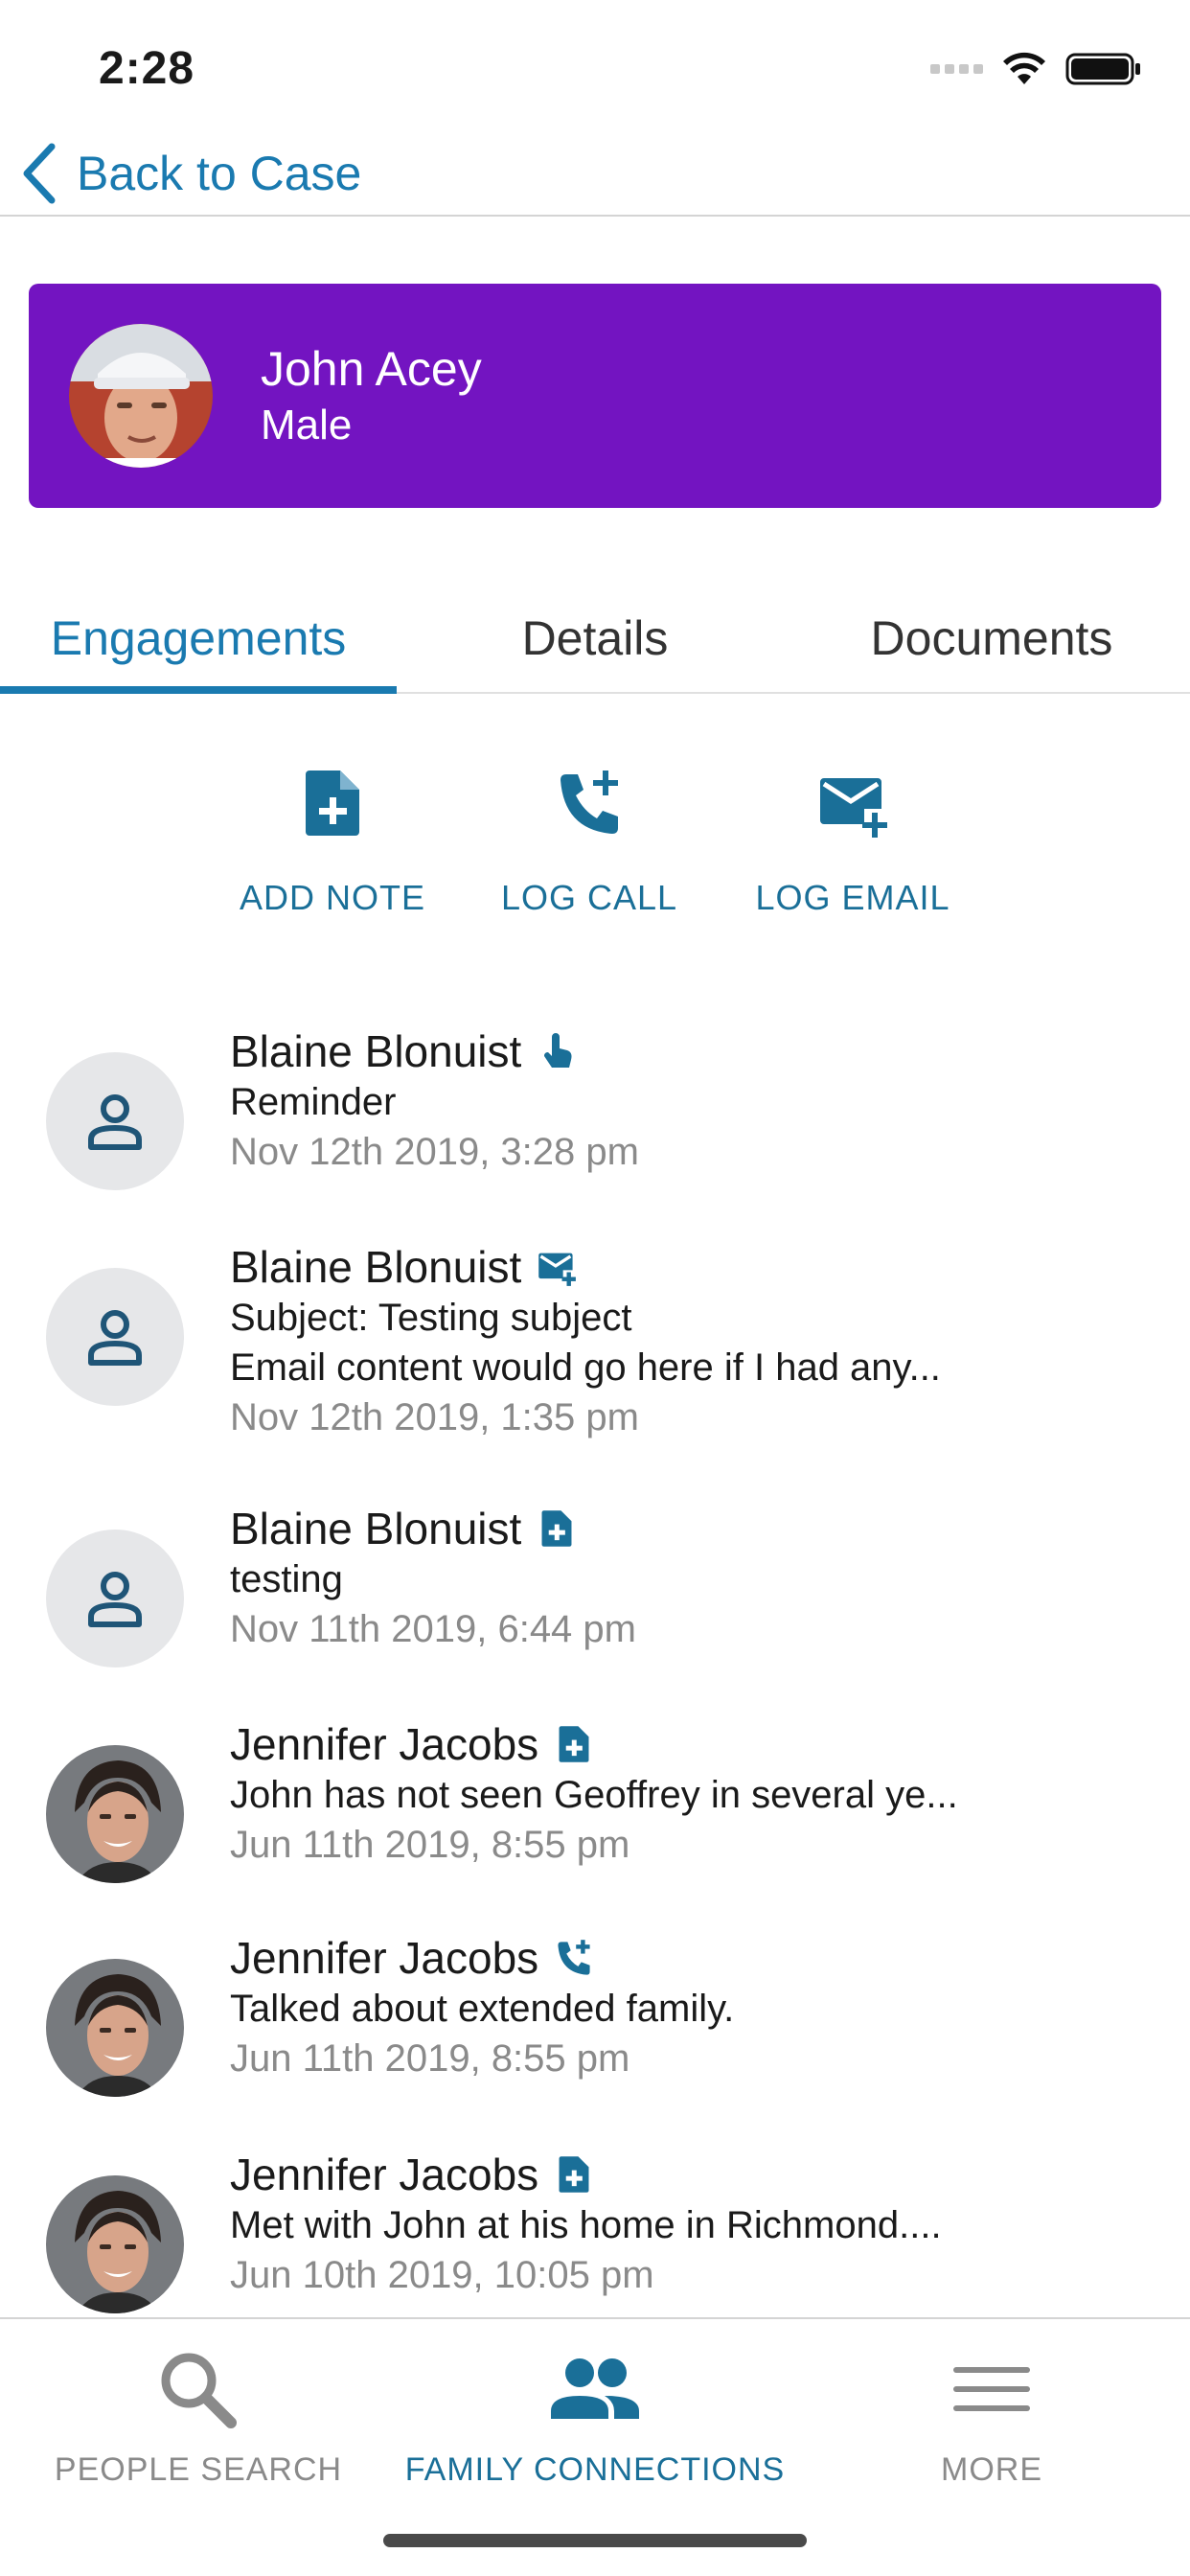 This screenshot has width=1190, height=2576. What do you see at coordinates (332, 897) in the screenshot?
I see `add-note-label: ADD NOTE` at bounding box center [332, 897].